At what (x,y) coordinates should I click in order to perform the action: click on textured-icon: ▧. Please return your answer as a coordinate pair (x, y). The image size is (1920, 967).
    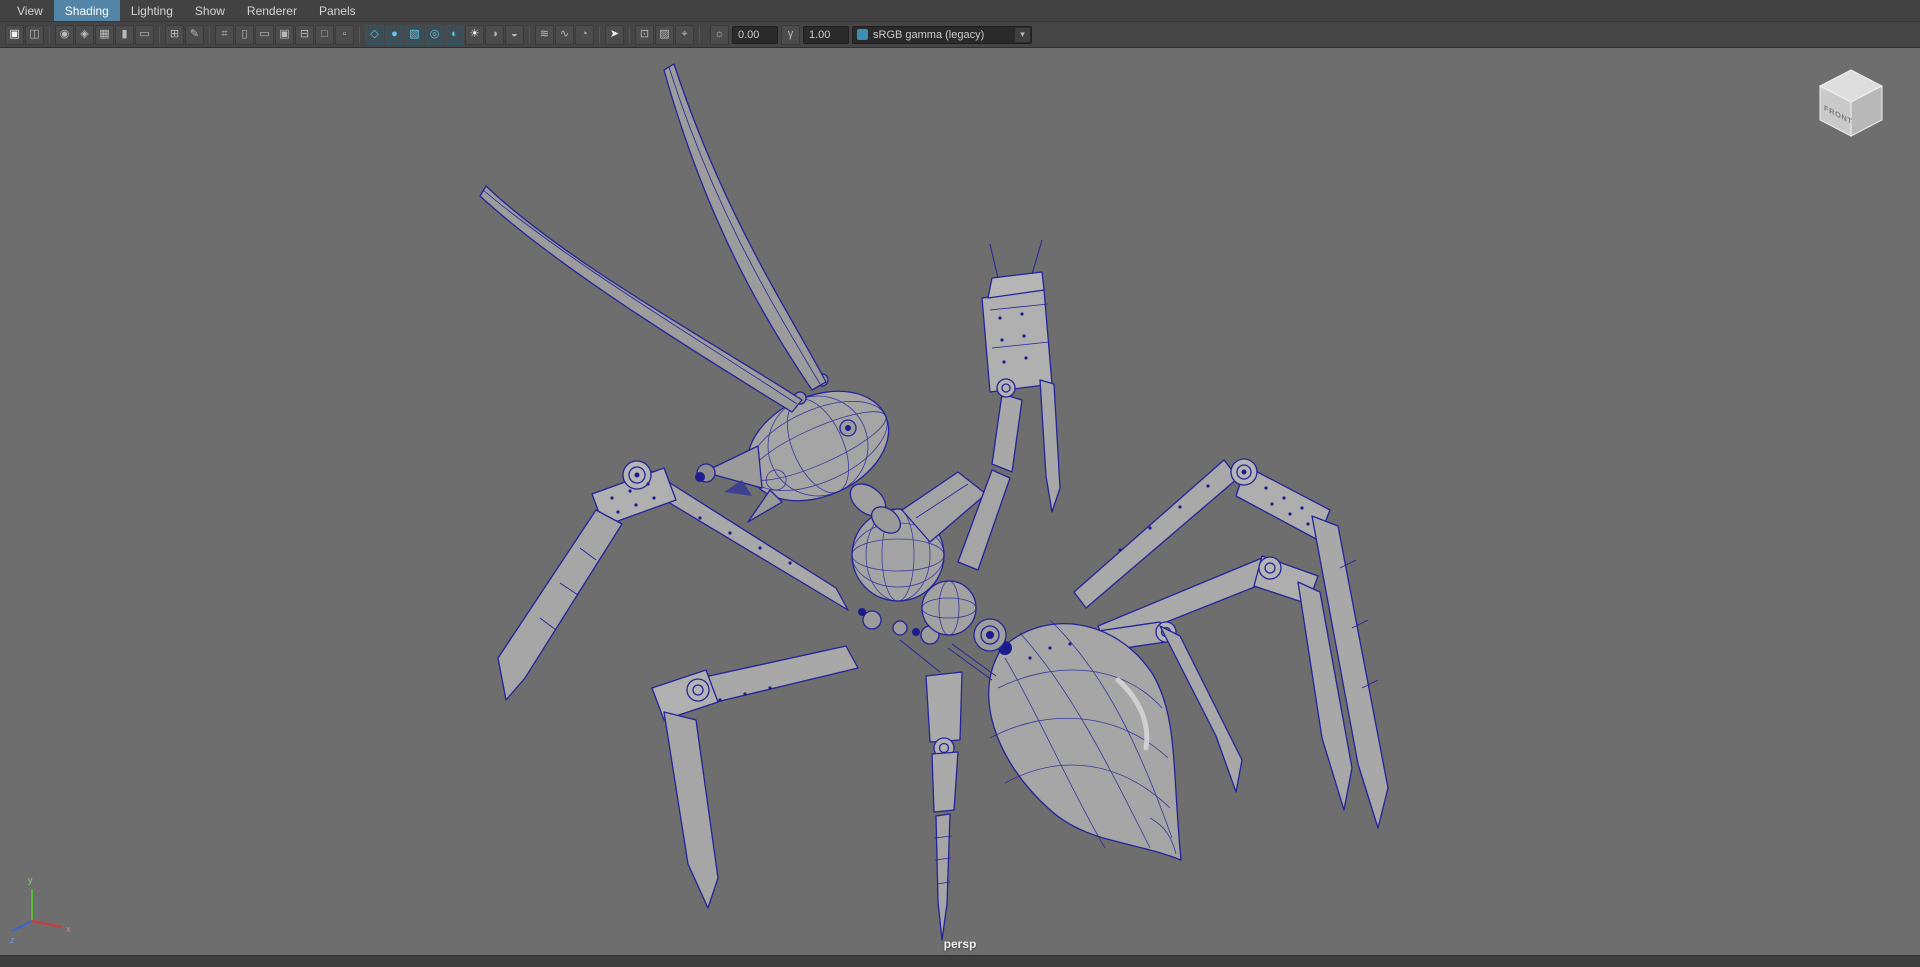
    Looking at the image, I should click on (414, 34).